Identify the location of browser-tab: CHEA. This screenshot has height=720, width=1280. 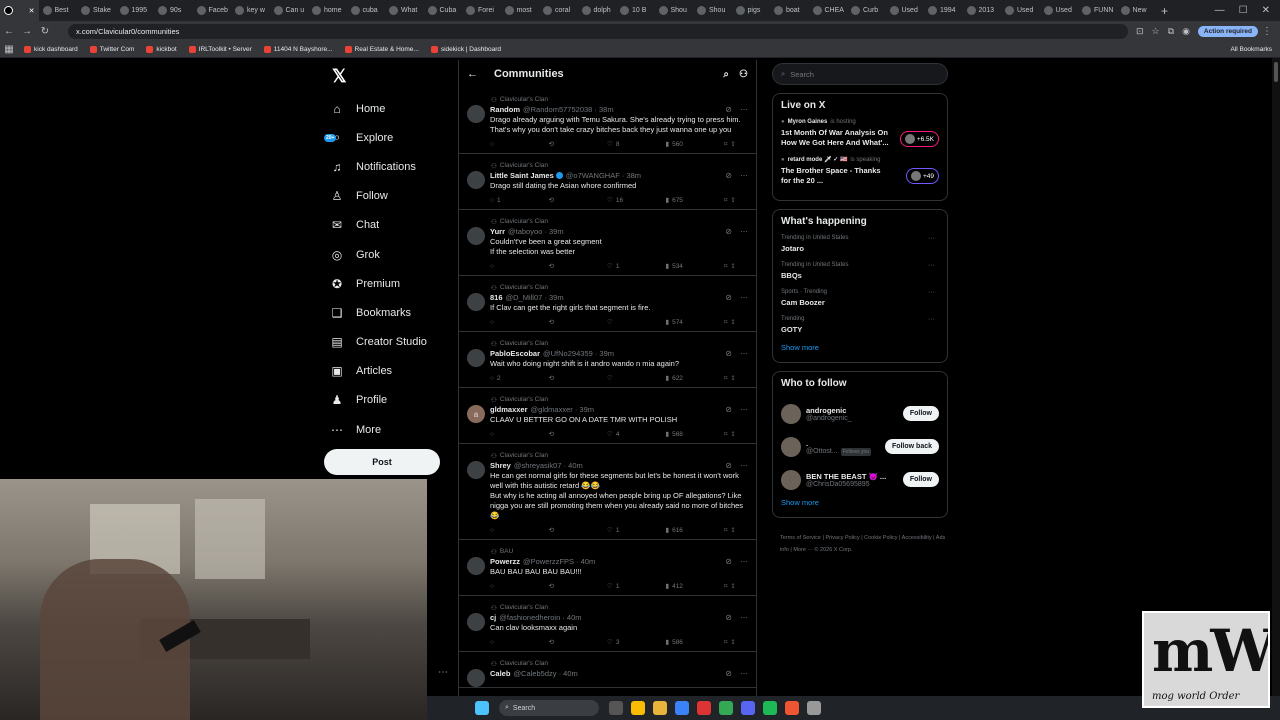
(828, 10).